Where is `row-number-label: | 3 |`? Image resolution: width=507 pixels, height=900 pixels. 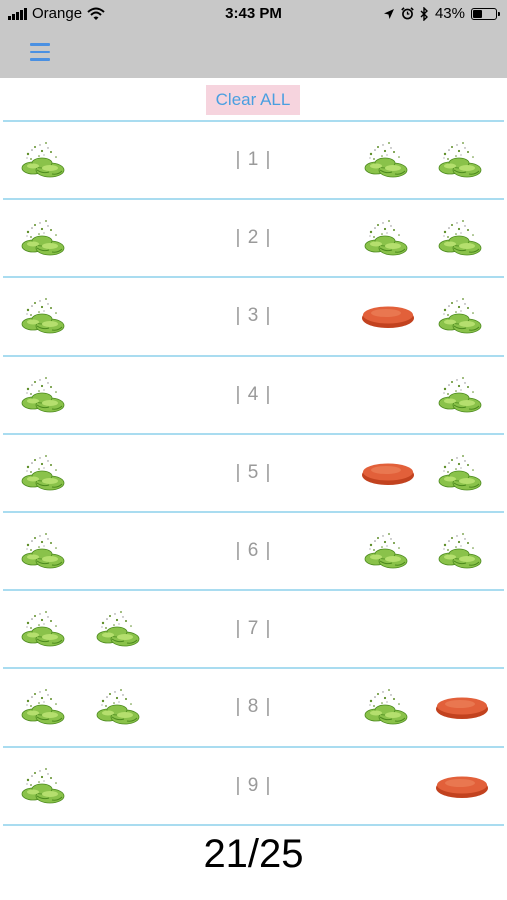
row-number-label: | 3 | is located at coordinates (253, 316).